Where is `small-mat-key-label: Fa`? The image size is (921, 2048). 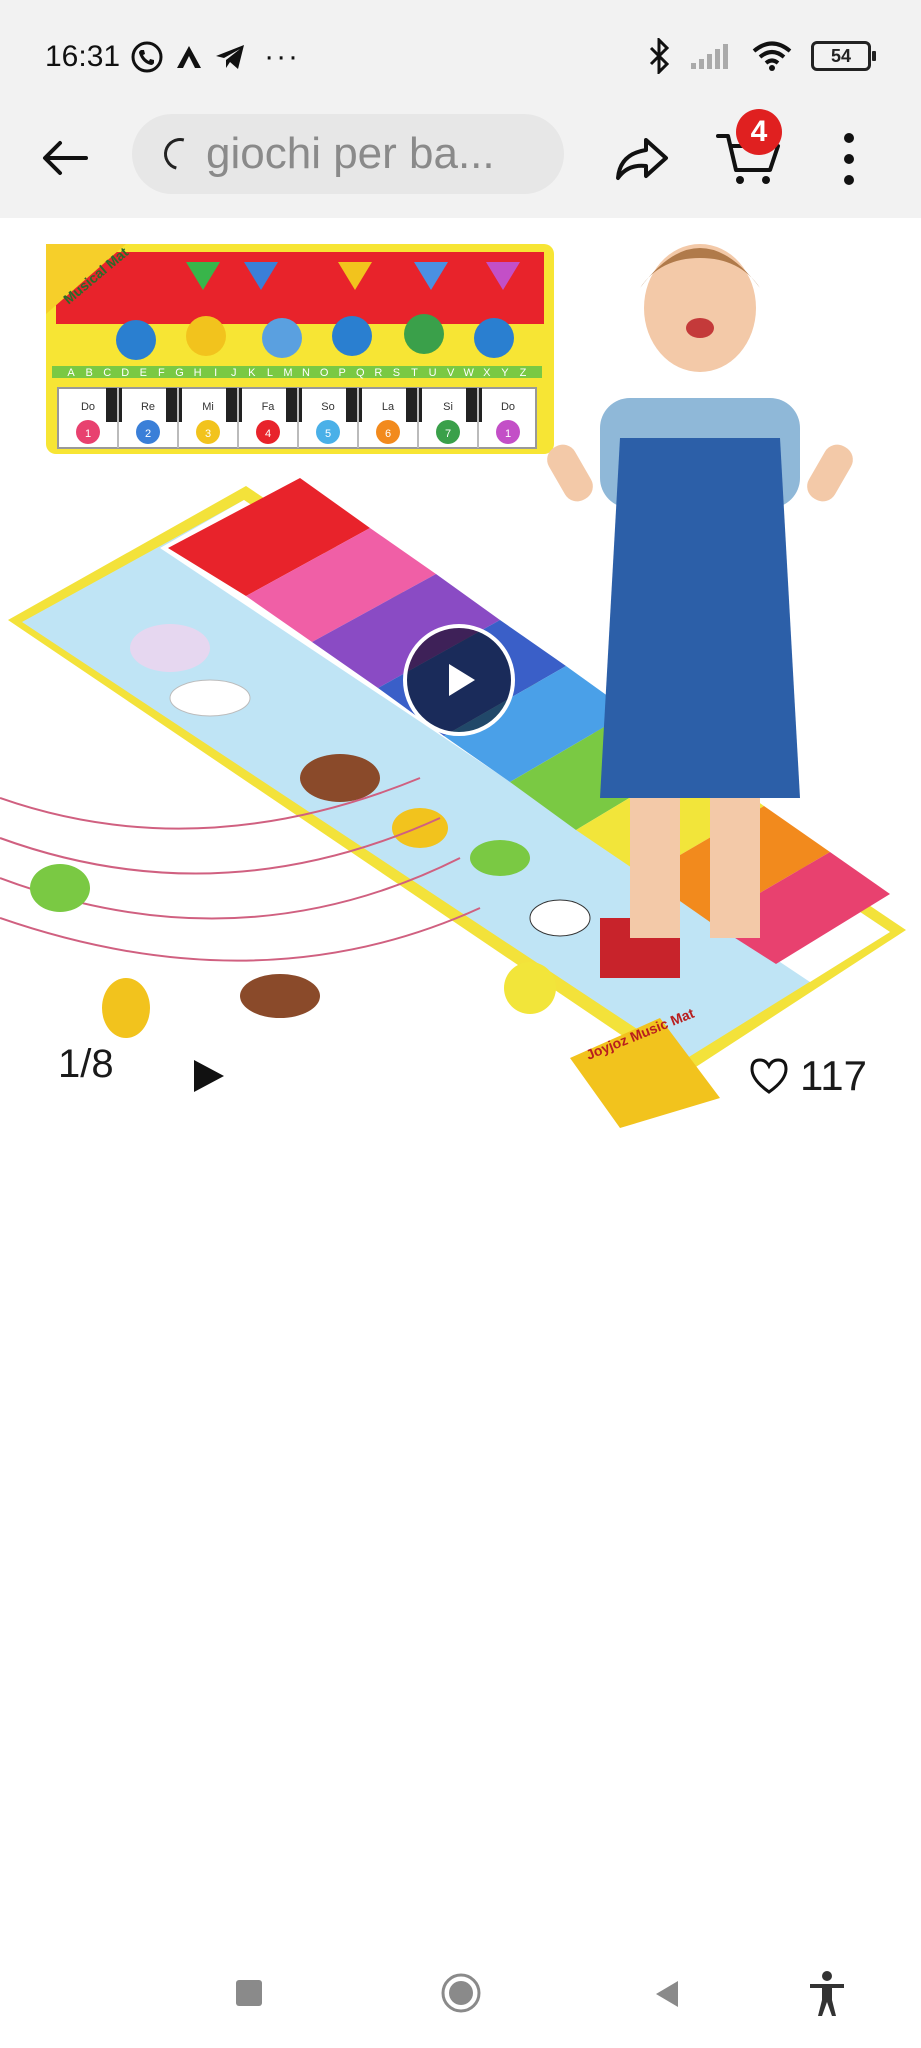
small-mat-key-label: Fa is located at coordinates (269, 407).